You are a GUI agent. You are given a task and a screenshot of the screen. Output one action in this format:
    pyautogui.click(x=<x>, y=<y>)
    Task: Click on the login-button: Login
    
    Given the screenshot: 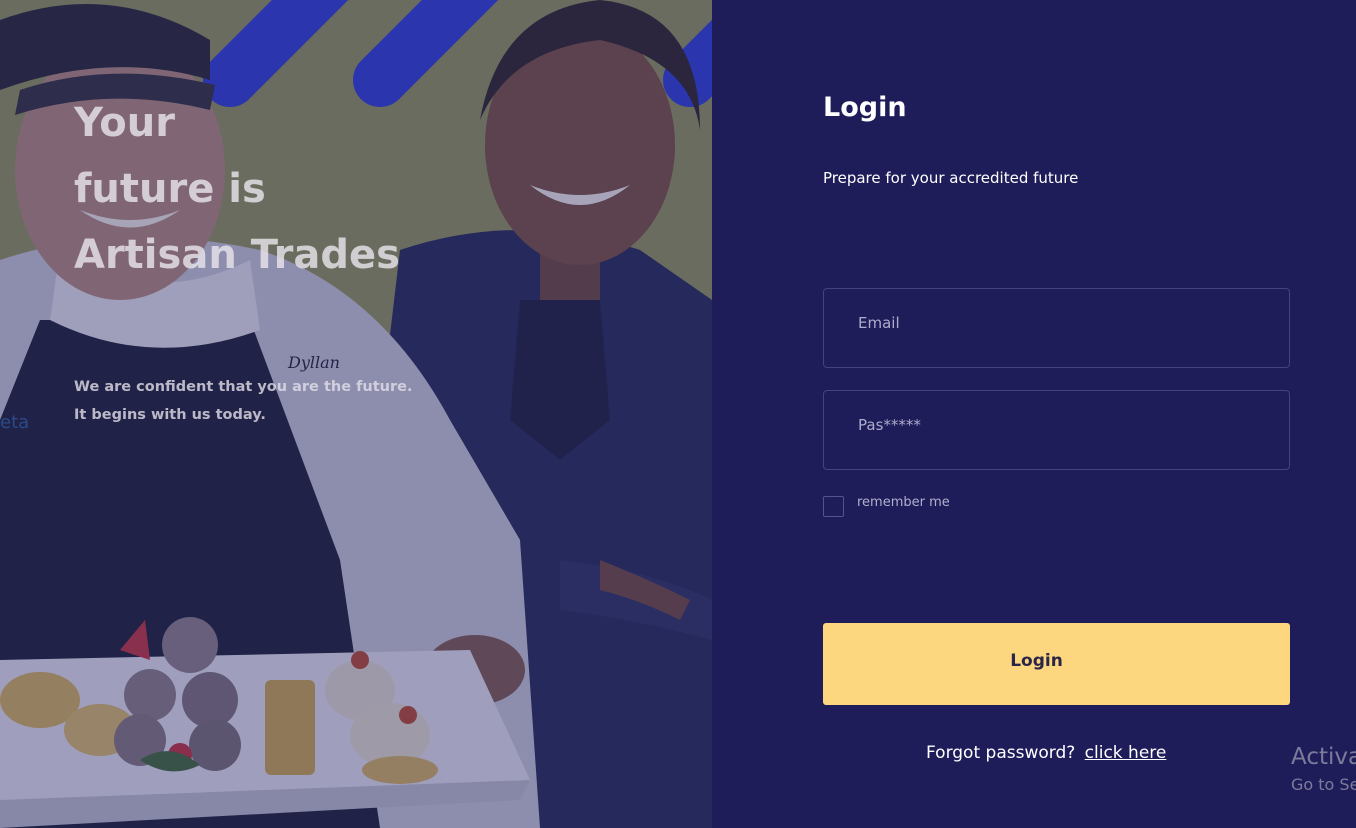 What is the action you would take?
    pyautogui.click(x=1056, y=664)
    